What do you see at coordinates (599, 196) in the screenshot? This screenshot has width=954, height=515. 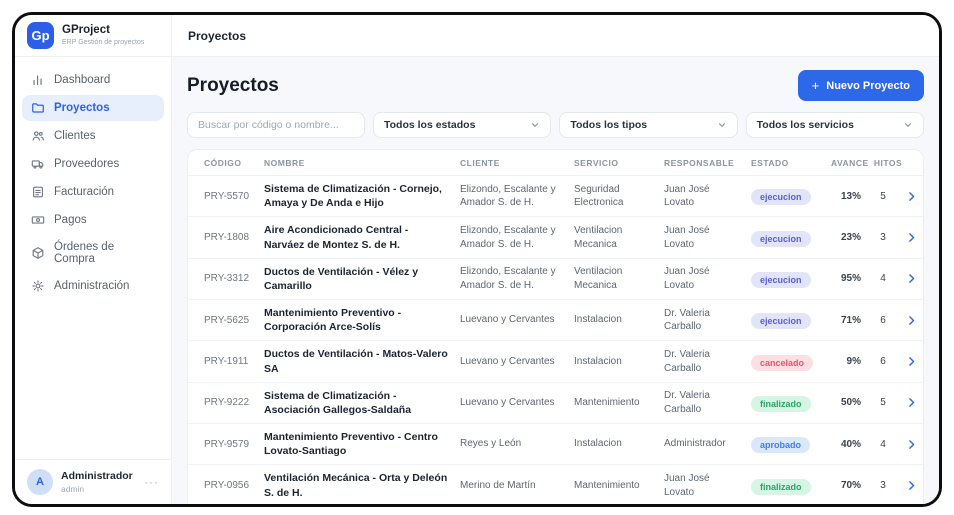 I see `project-service: Seguridad Electronica` at bounding box center [599, 196].